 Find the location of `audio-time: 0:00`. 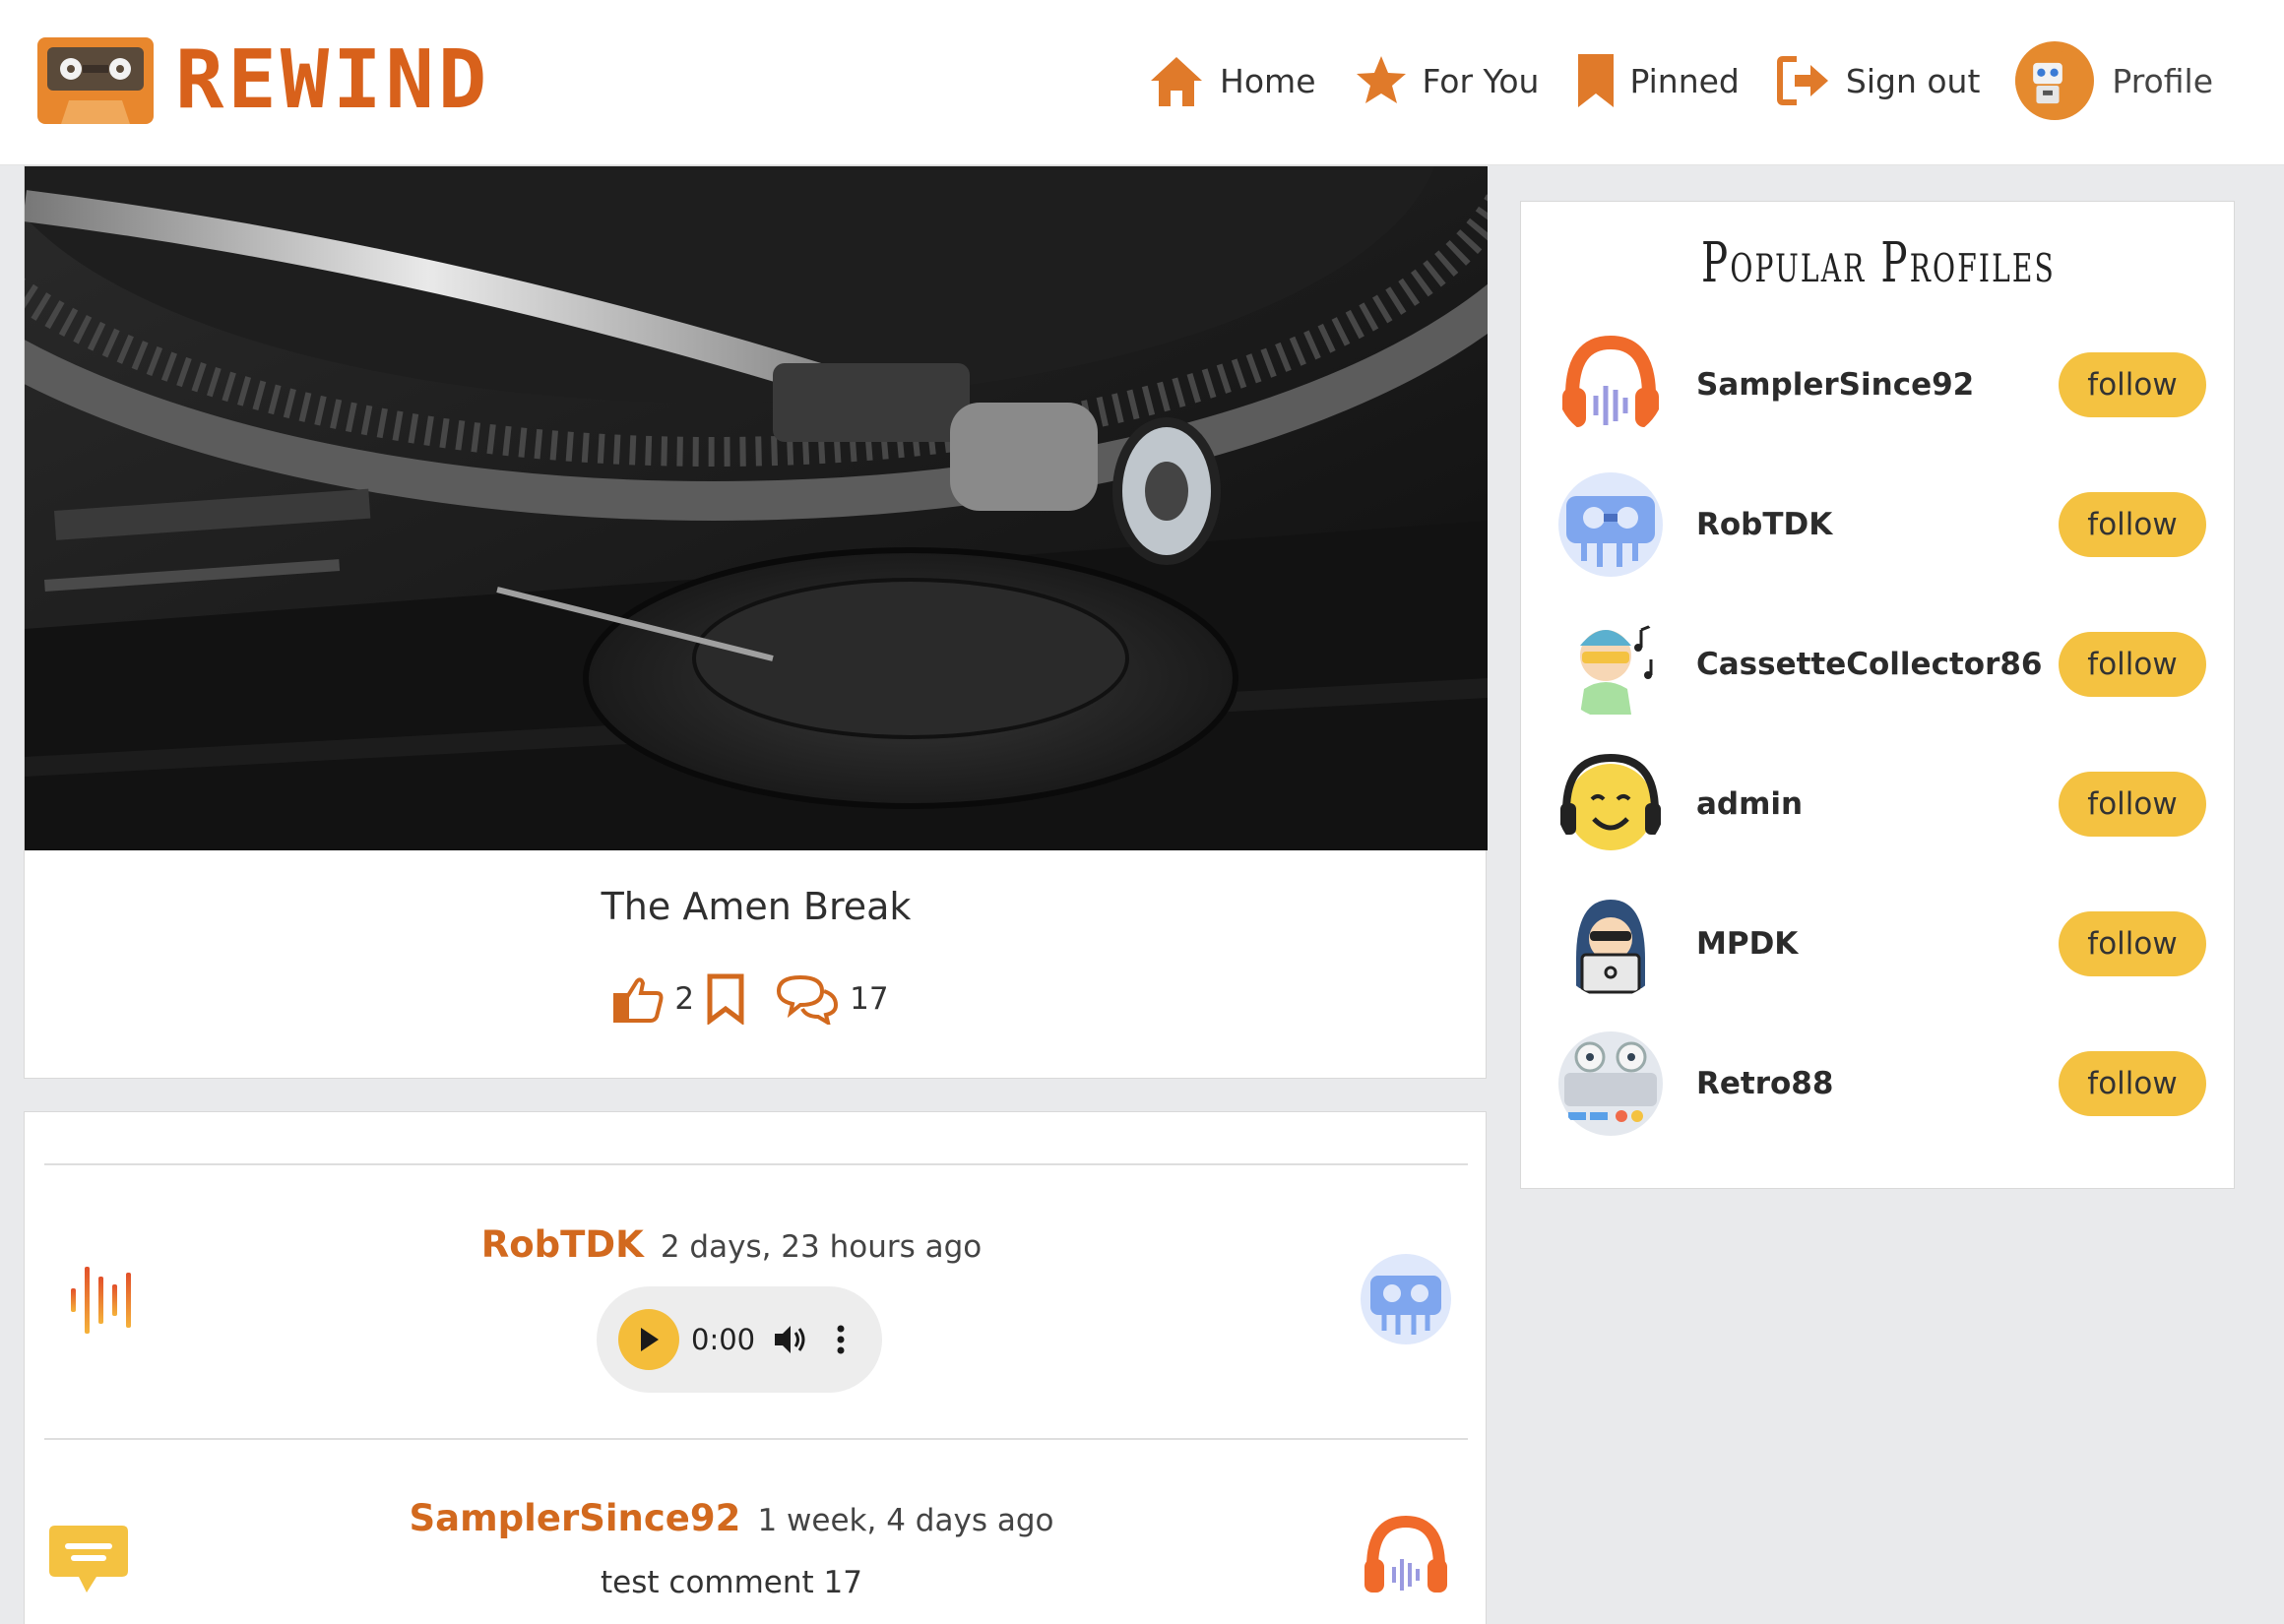

audio-time: 0:00 is located at coordinates (723, 1339).